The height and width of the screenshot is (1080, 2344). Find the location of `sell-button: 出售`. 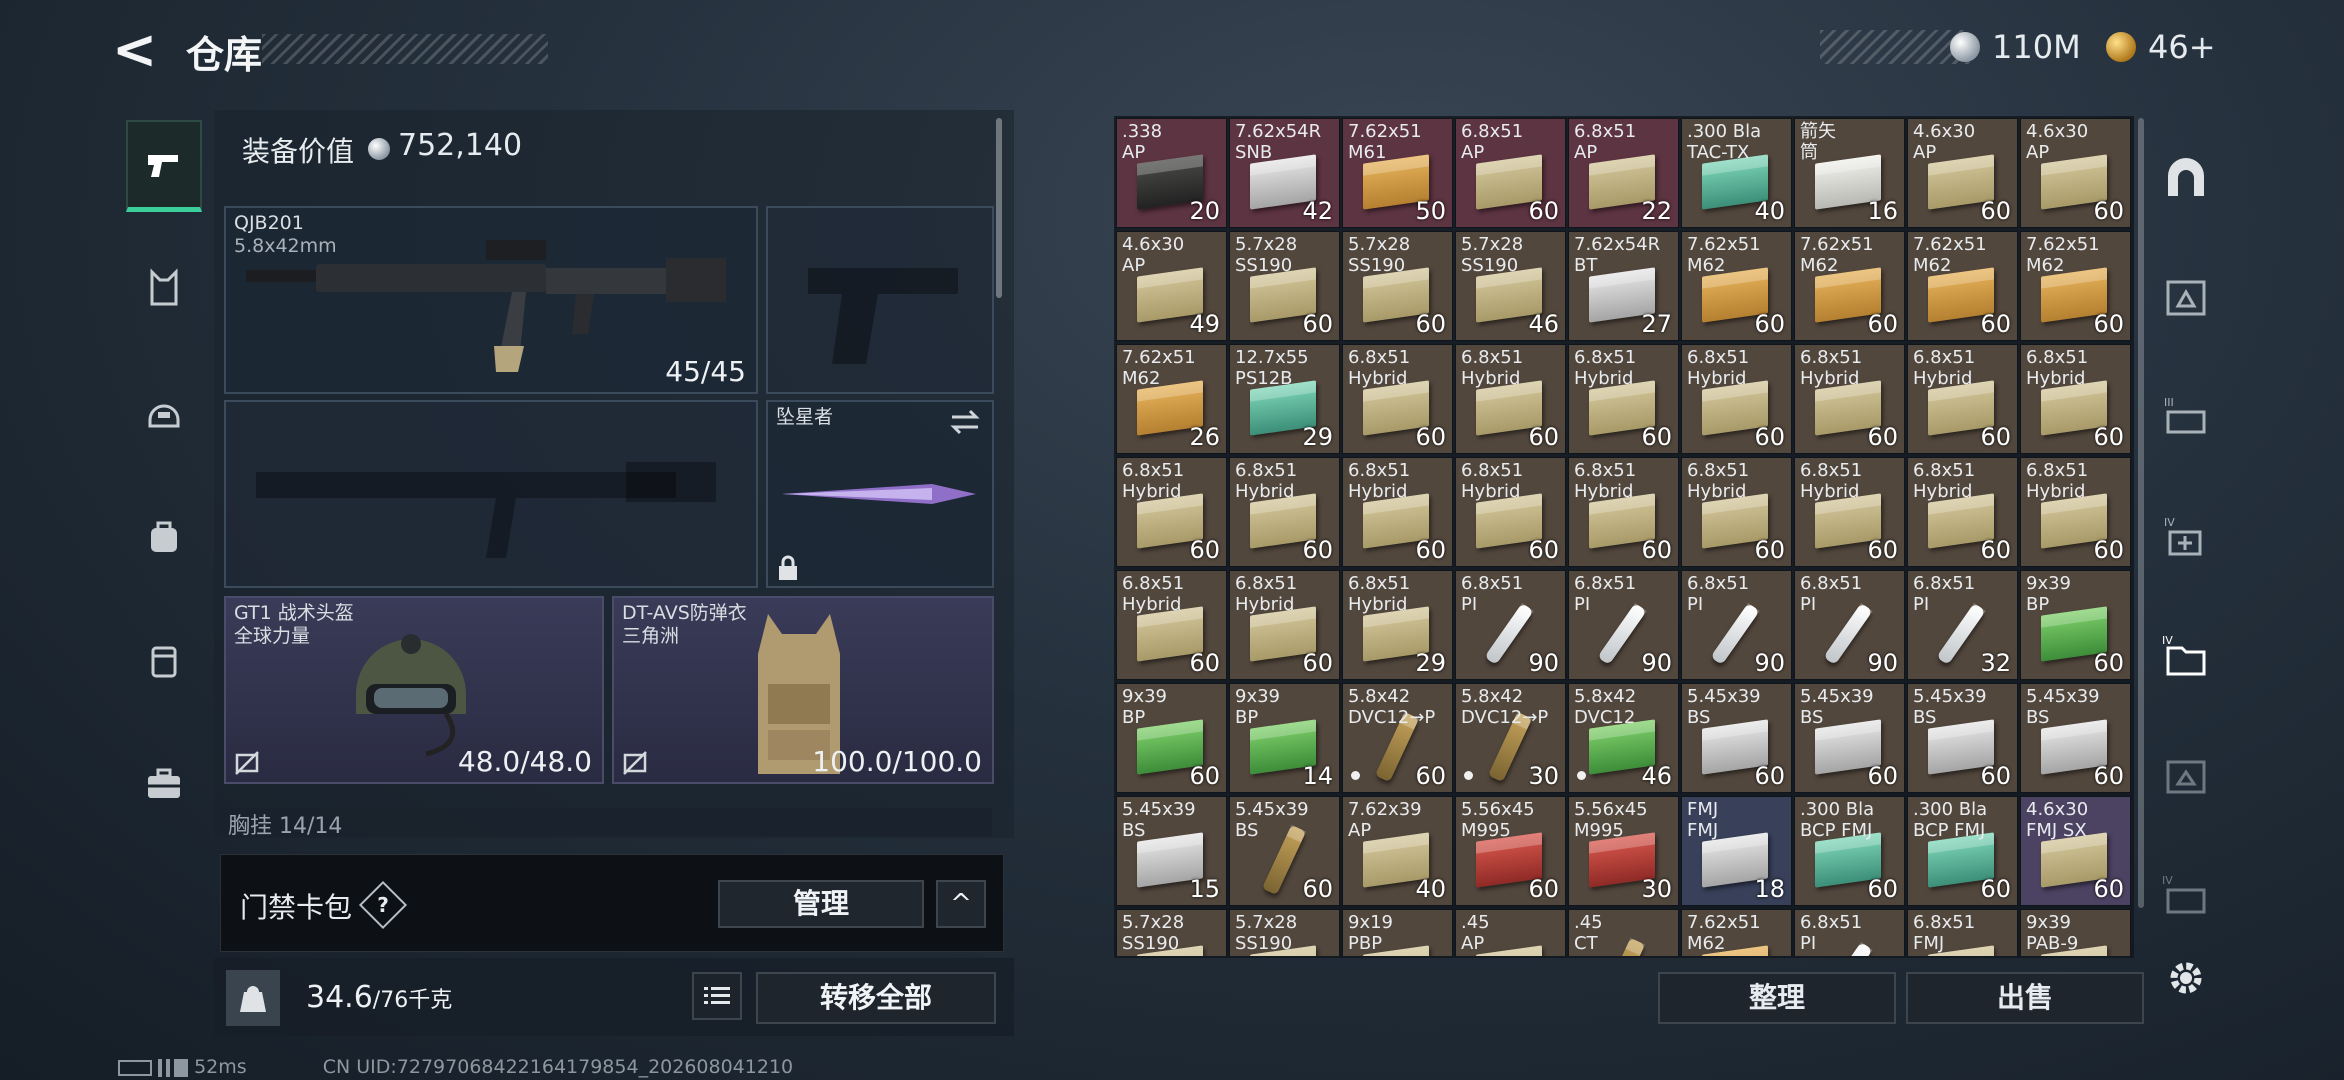

sell-button: 出售 is located at coordinates (2025, 998).